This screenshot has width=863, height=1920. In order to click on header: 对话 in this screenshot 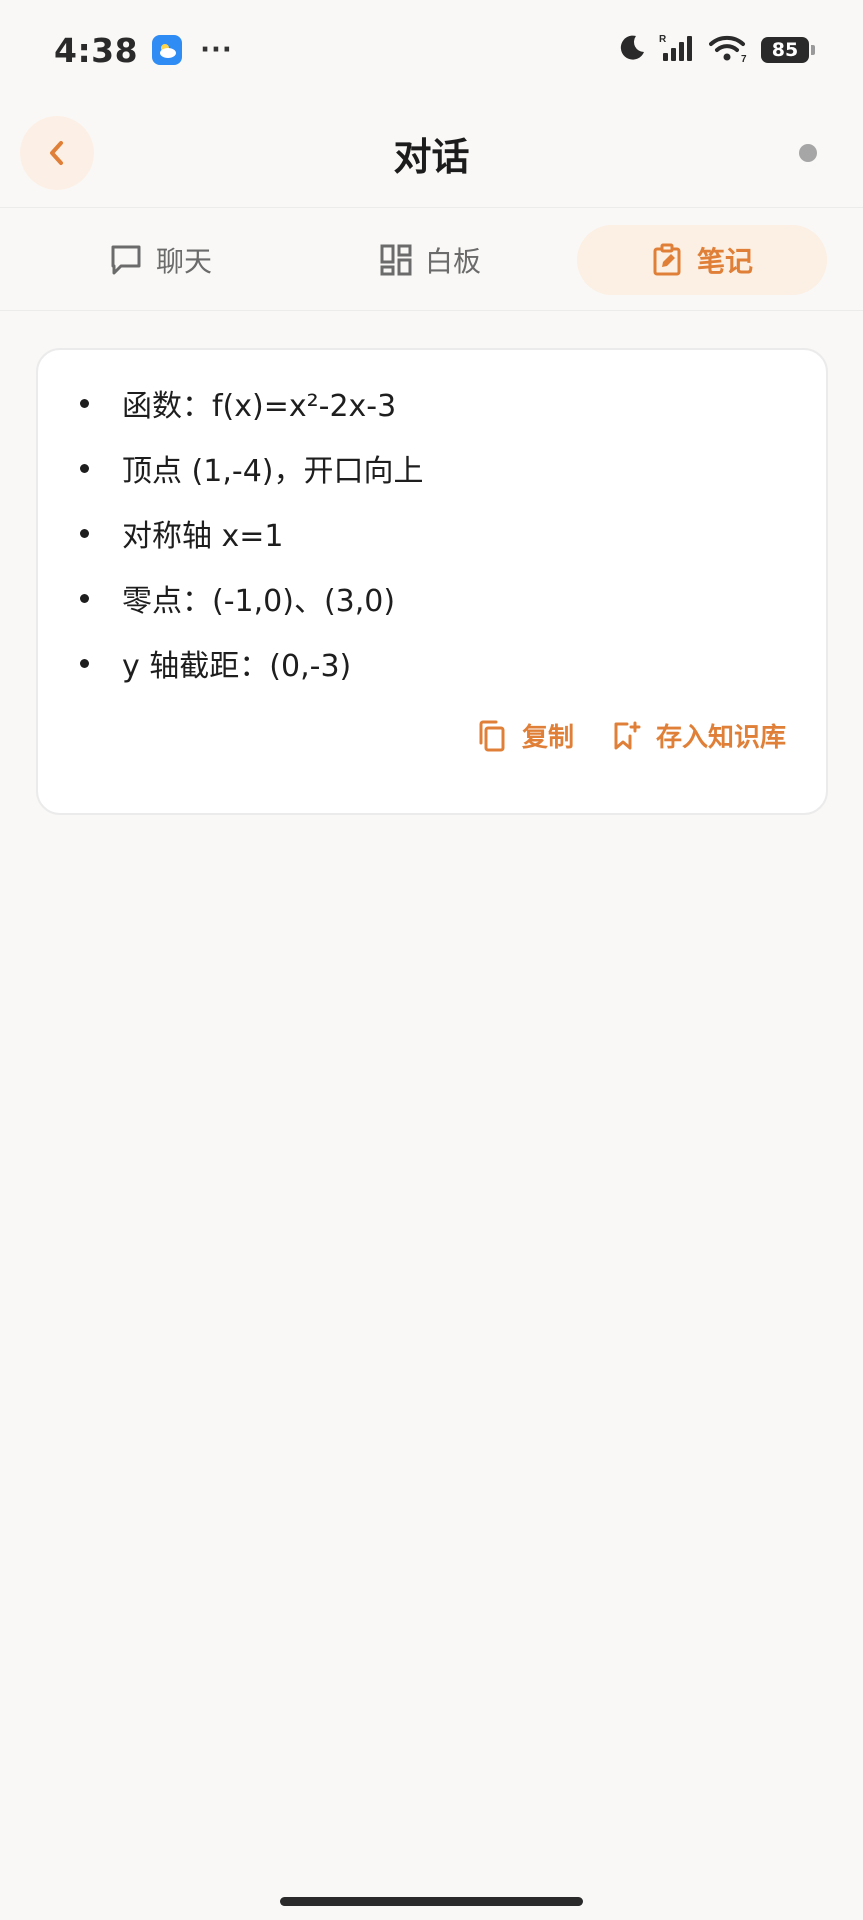, I will do `click(431, 154)`.